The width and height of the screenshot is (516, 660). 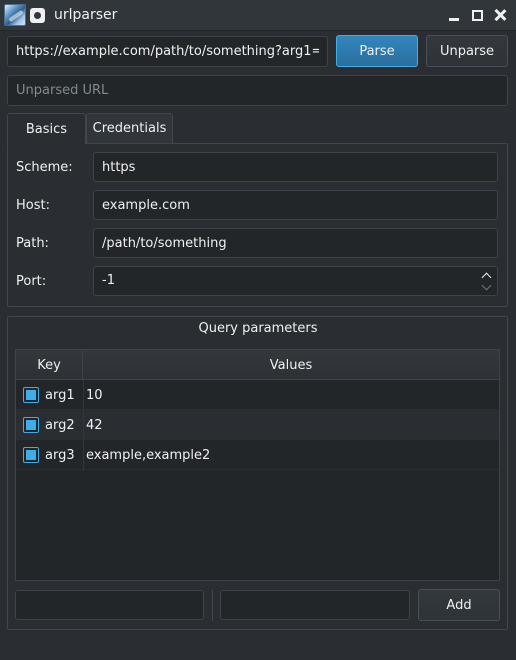 I want to click on port-spinbox: -1, so click(x=295, y=281).